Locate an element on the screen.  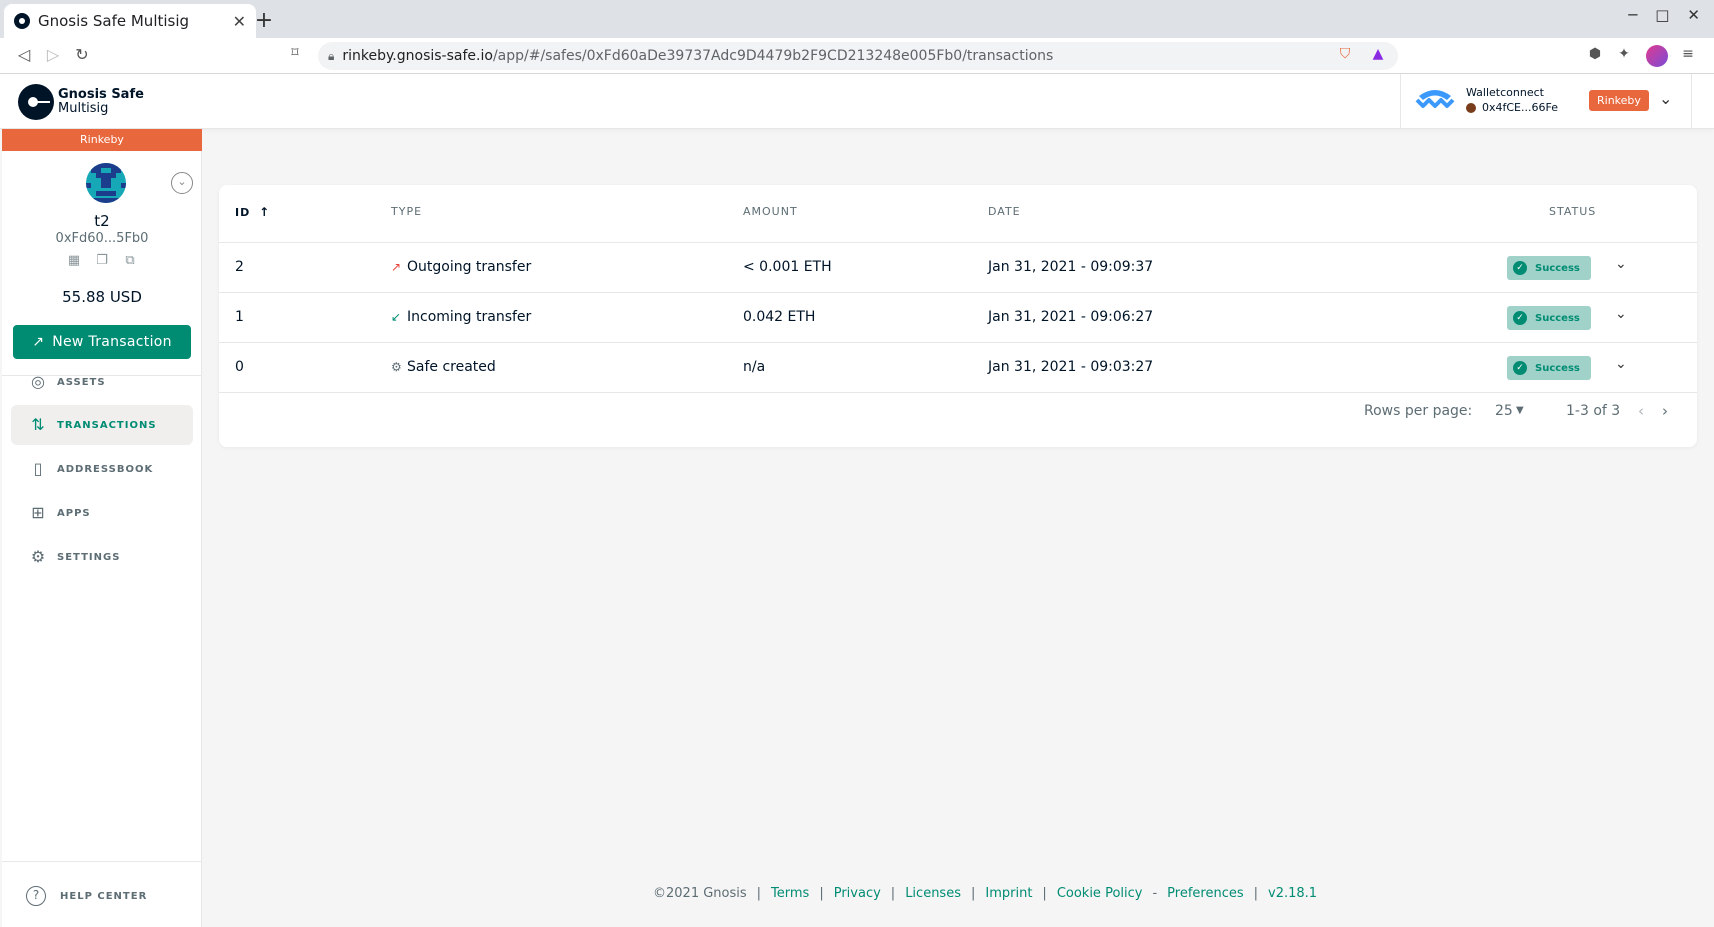
extensions-puzzle-icon: ✦ is located at coordinates (1624, 56).